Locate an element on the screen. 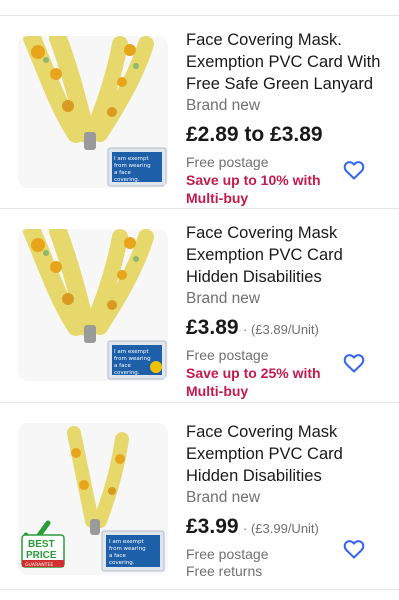 The image size is (399, 600). badge-text: PRICE is located at coordinates (41, 555).